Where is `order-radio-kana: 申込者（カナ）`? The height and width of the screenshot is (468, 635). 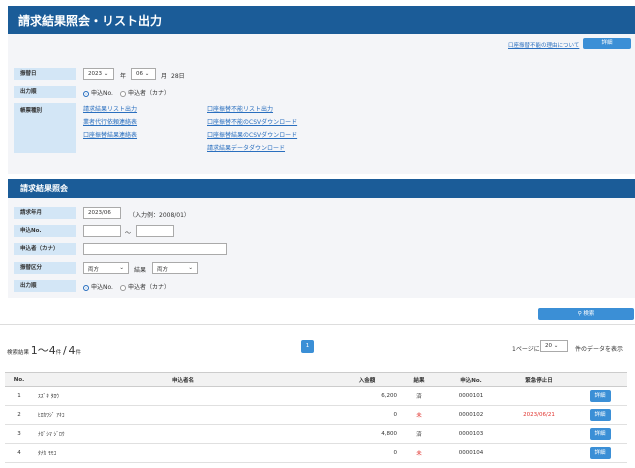
order-radio-kana: 申込者（カナ） is located at coordinates (145, 92).